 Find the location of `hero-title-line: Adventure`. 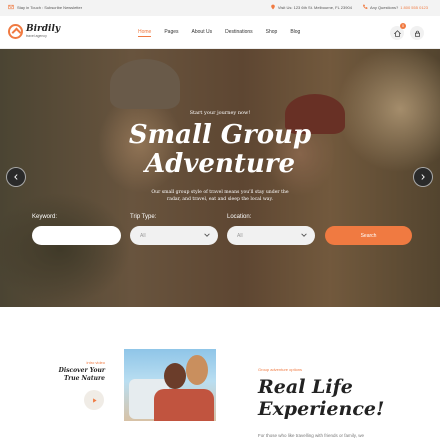

hero-title-line: Adventure is located at coordinates (220, 164).